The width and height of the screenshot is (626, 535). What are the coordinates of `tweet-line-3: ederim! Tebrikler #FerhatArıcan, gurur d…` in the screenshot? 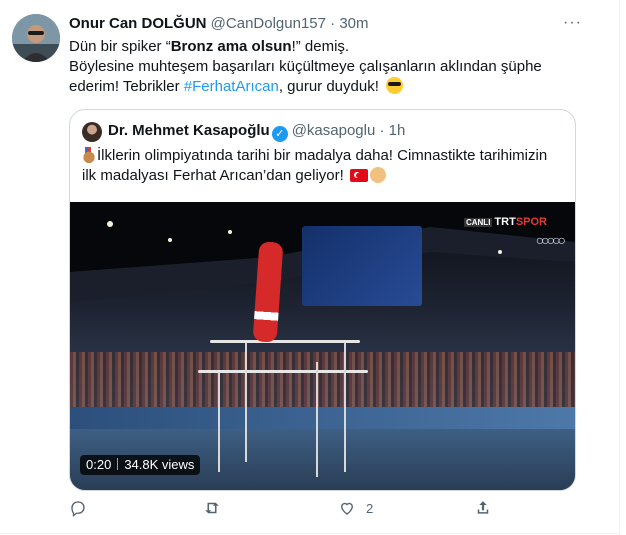 It's located at (337, 87).